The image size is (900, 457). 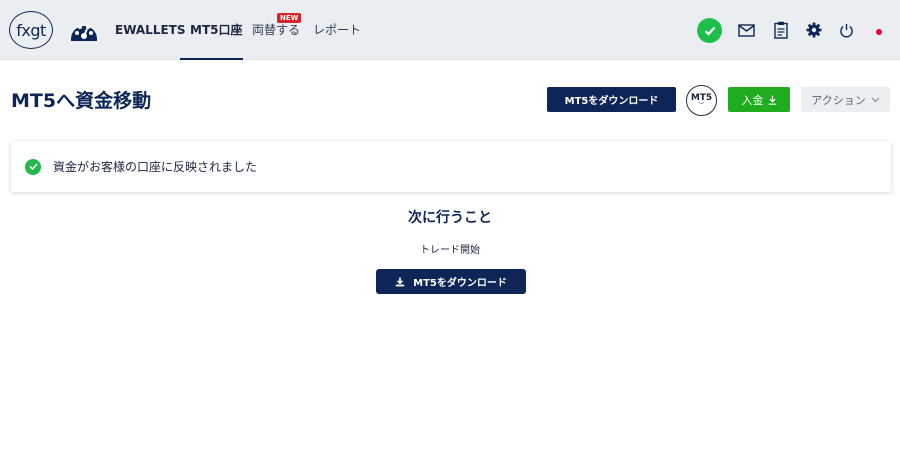 What do you see at coordinates (450, 30) in the screenshot?
I see `top-navigation: fxgt EWALLETS MT5口座 両替する NEW レポート` at bounding box center [450, 30].